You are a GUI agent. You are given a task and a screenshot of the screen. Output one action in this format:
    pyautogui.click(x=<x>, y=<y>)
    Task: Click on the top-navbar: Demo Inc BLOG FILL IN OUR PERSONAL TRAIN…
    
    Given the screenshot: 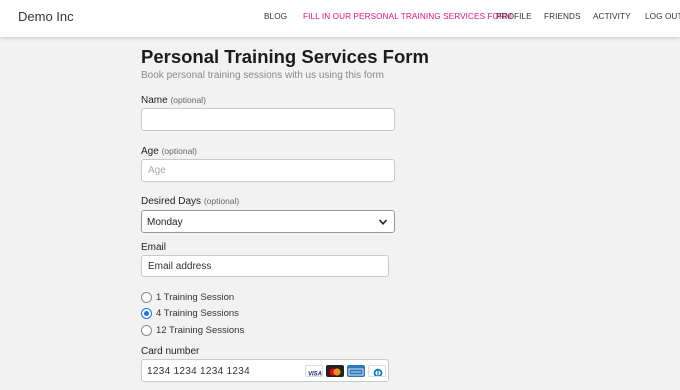 What is the action you would take?
    pyautogui.click(x=340, y=18)
    